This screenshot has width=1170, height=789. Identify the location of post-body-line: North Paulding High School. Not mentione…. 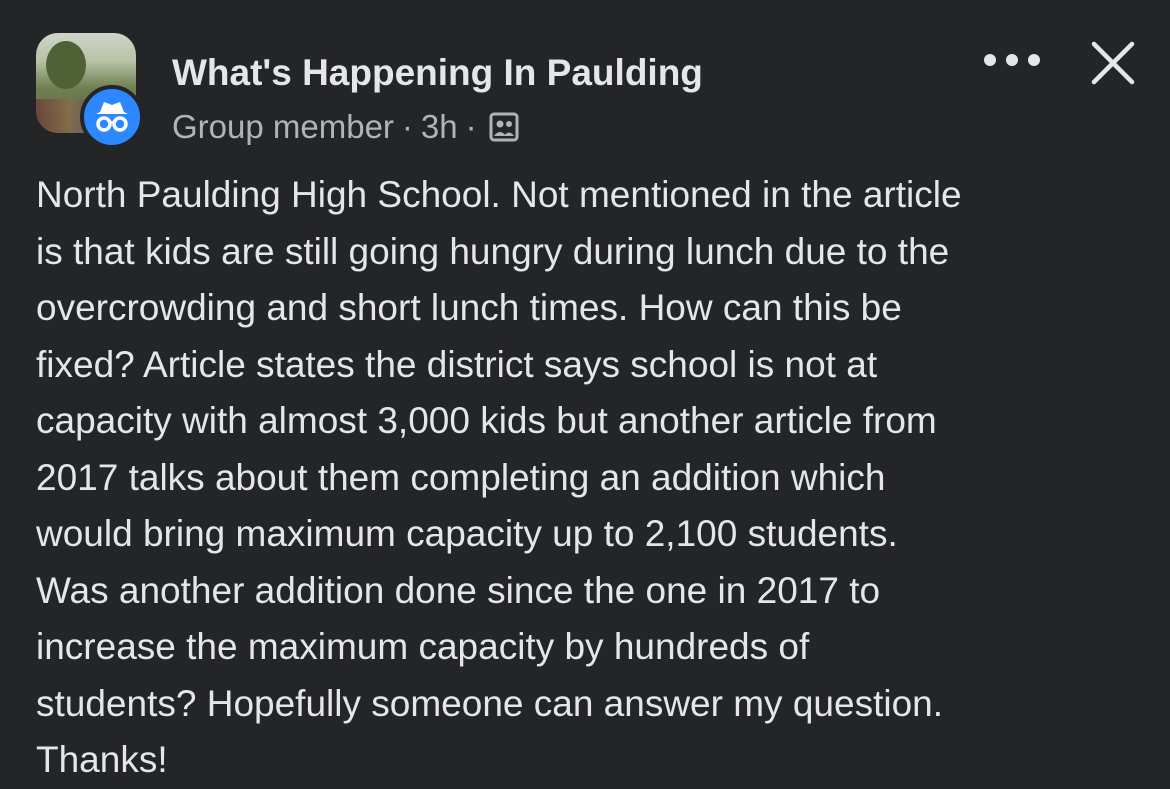
(499, 194).